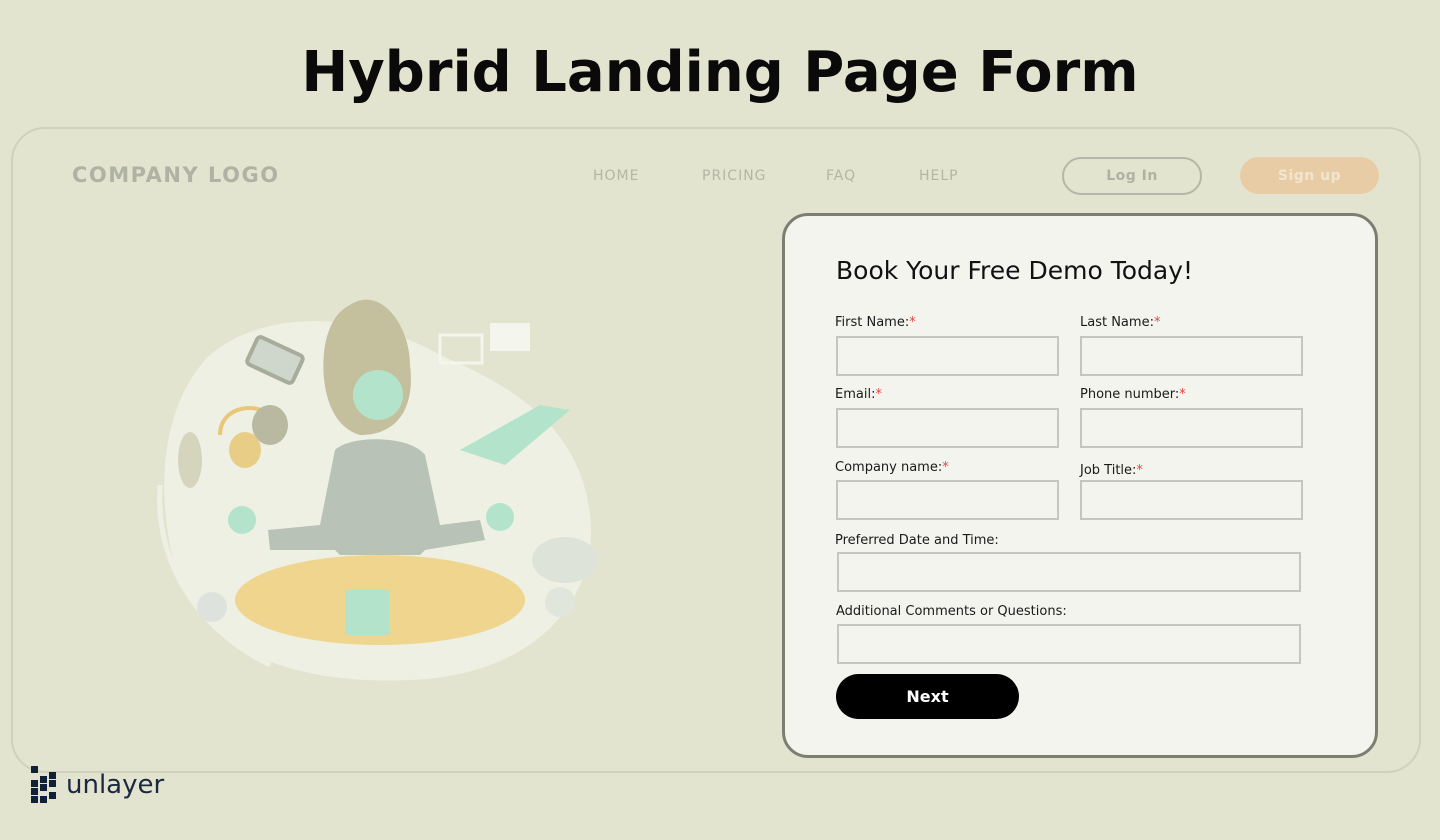 The width and height of the screenshot is (1440, 840). Describe the element at coordinates (720, 72) in the screenshot. I see `page-title: Hybrid Landing Page Form` at that location.